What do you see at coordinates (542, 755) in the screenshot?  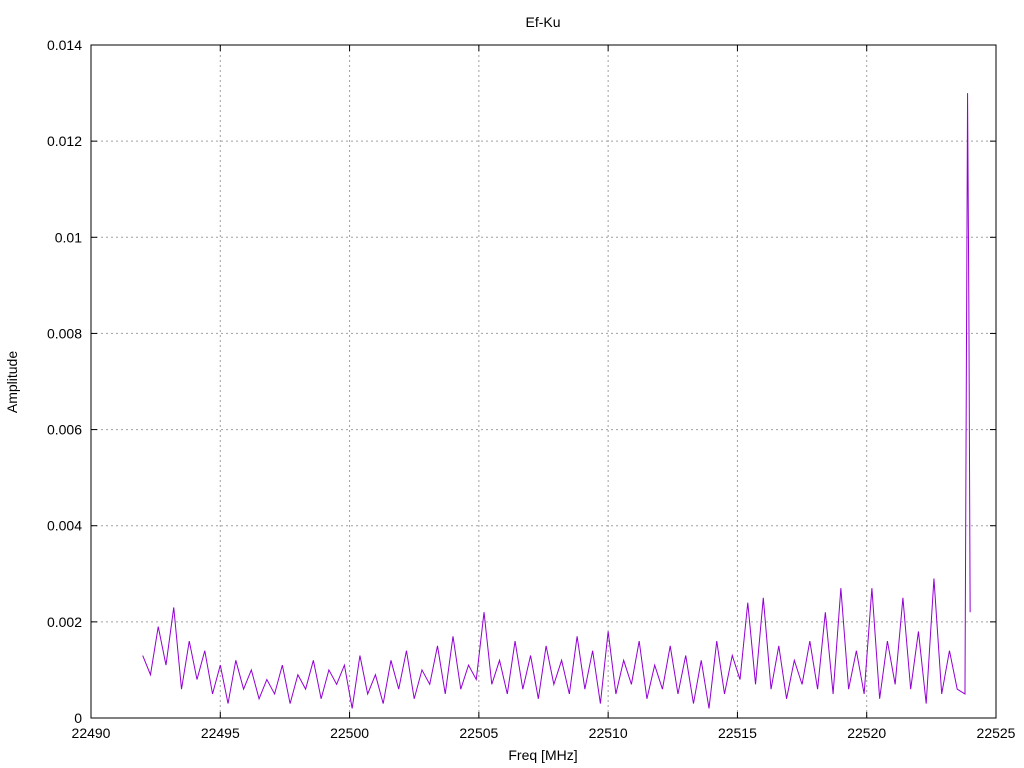 I see `x-axis-label: Freq [MHz]` at bounding box center [542, 755].